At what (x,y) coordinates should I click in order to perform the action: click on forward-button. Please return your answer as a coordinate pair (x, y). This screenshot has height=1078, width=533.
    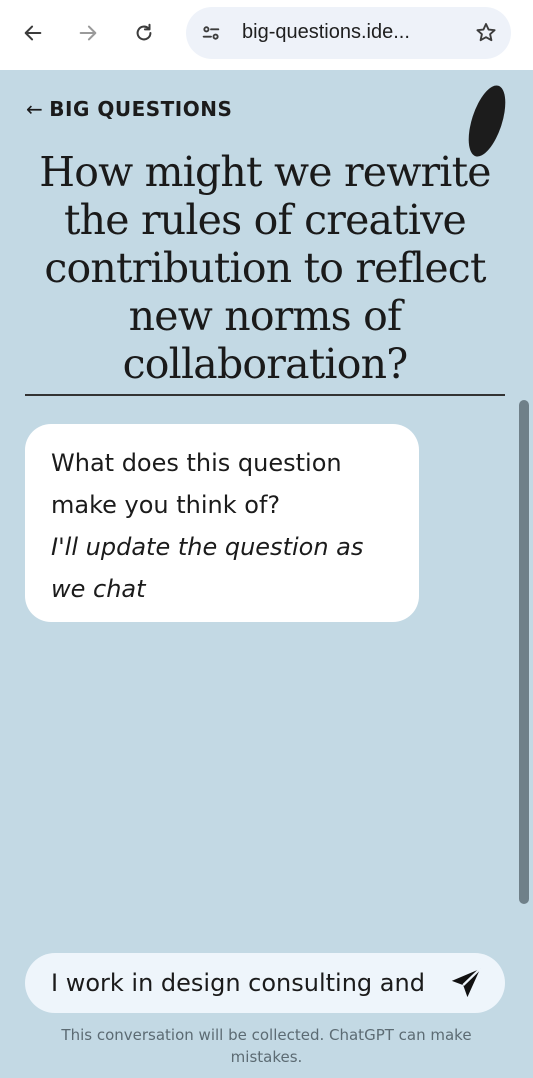
    Looking at the image, I should click on (88, 33).